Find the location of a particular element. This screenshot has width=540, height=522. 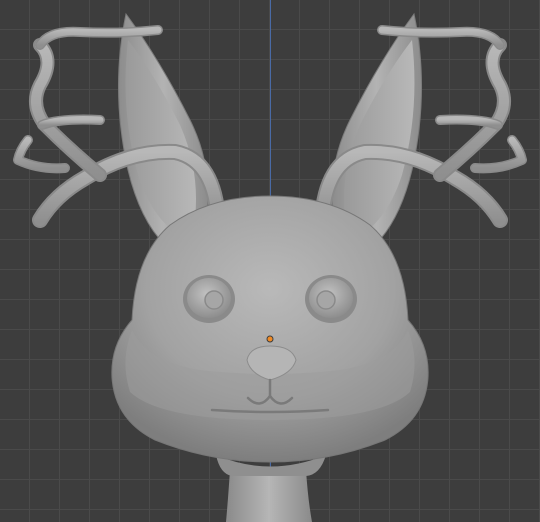

right-eye is located at coordinates (331, 299).